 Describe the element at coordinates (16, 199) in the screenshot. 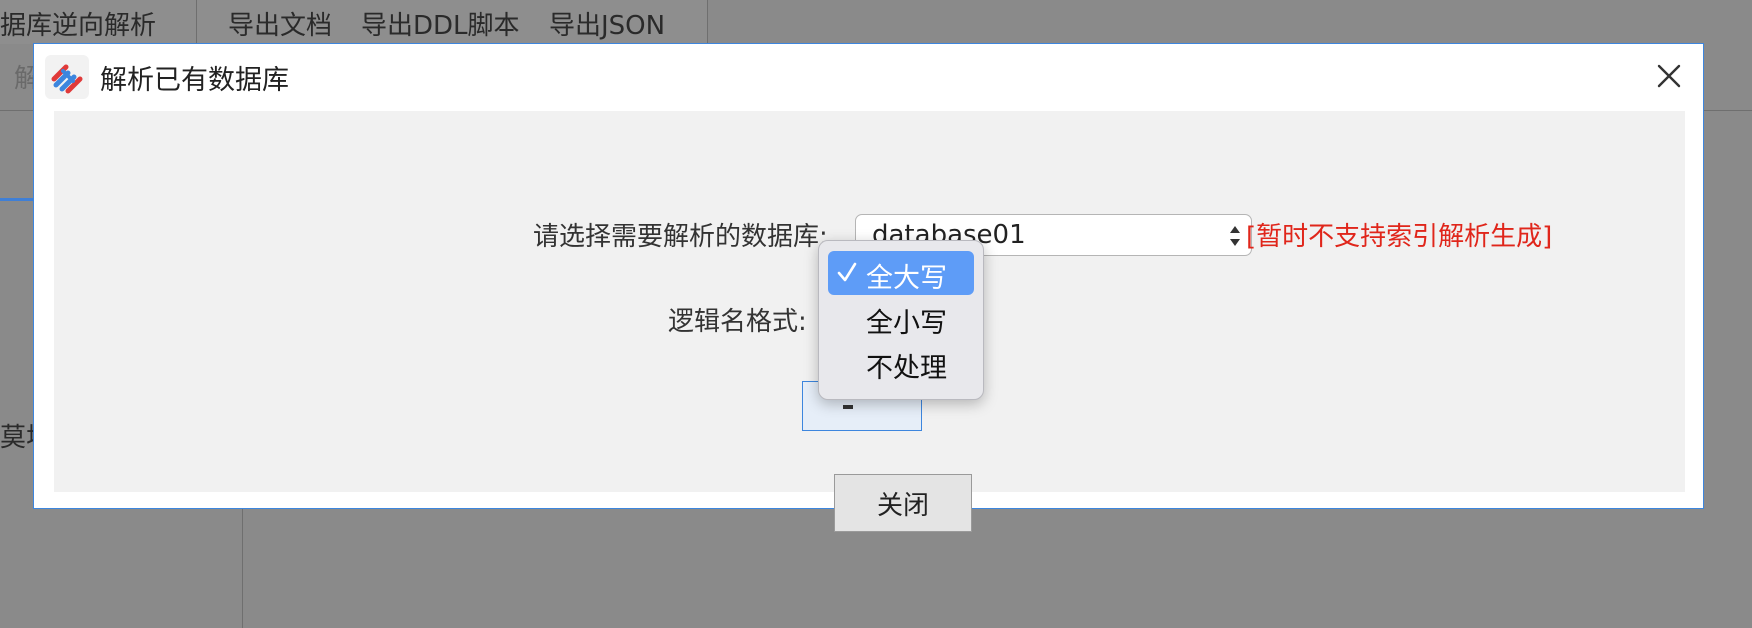

I see `background-tab-indicator` at that location.